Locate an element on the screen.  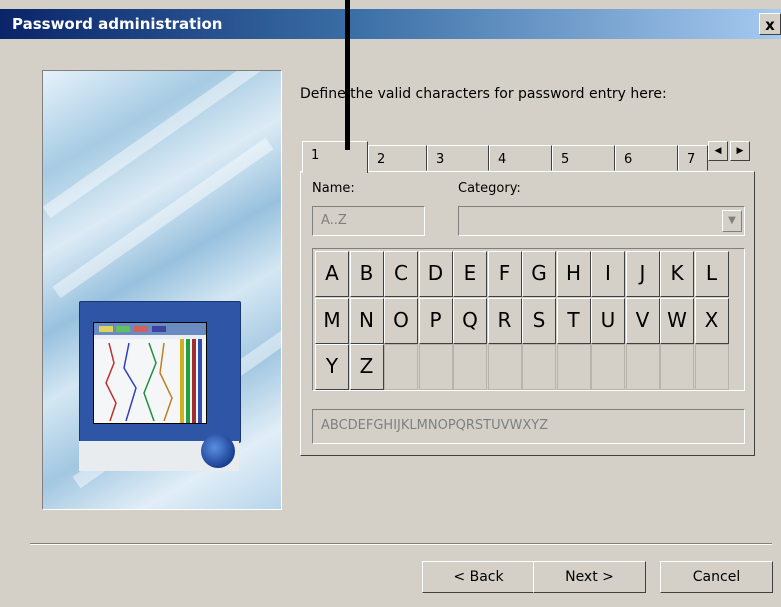
tab-3: 3 is located at coordinates (458, 158).